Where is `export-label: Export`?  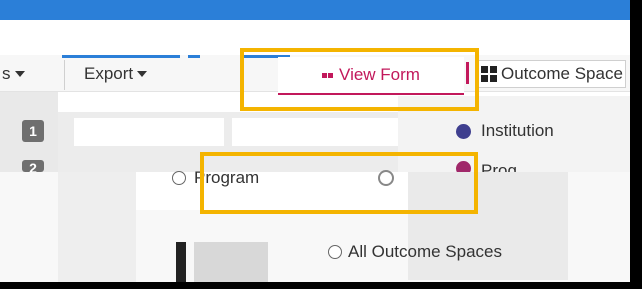 export-label: Export is located at coordinates (109, 73).